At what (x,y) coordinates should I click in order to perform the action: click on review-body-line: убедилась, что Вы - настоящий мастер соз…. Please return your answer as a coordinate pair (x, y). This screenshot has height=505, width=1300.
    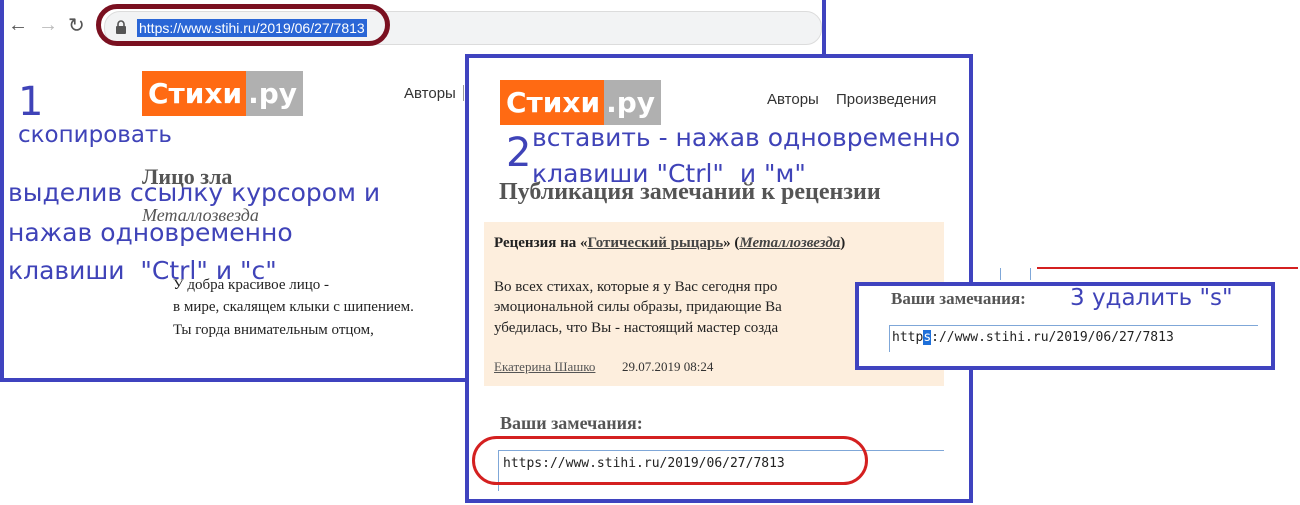
    Looking at the image, I should click on (636, 328).